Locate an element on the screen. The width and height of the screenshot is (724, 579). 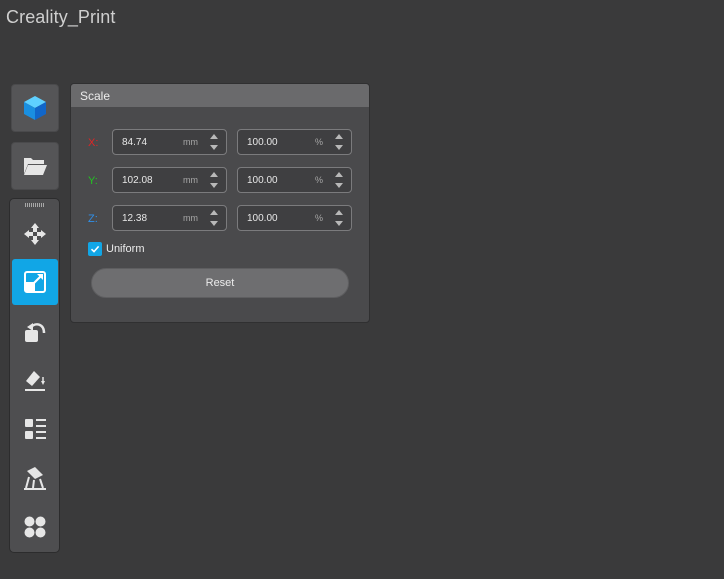
percent-y-value: 100.00 is located at coordinates (262, 180).